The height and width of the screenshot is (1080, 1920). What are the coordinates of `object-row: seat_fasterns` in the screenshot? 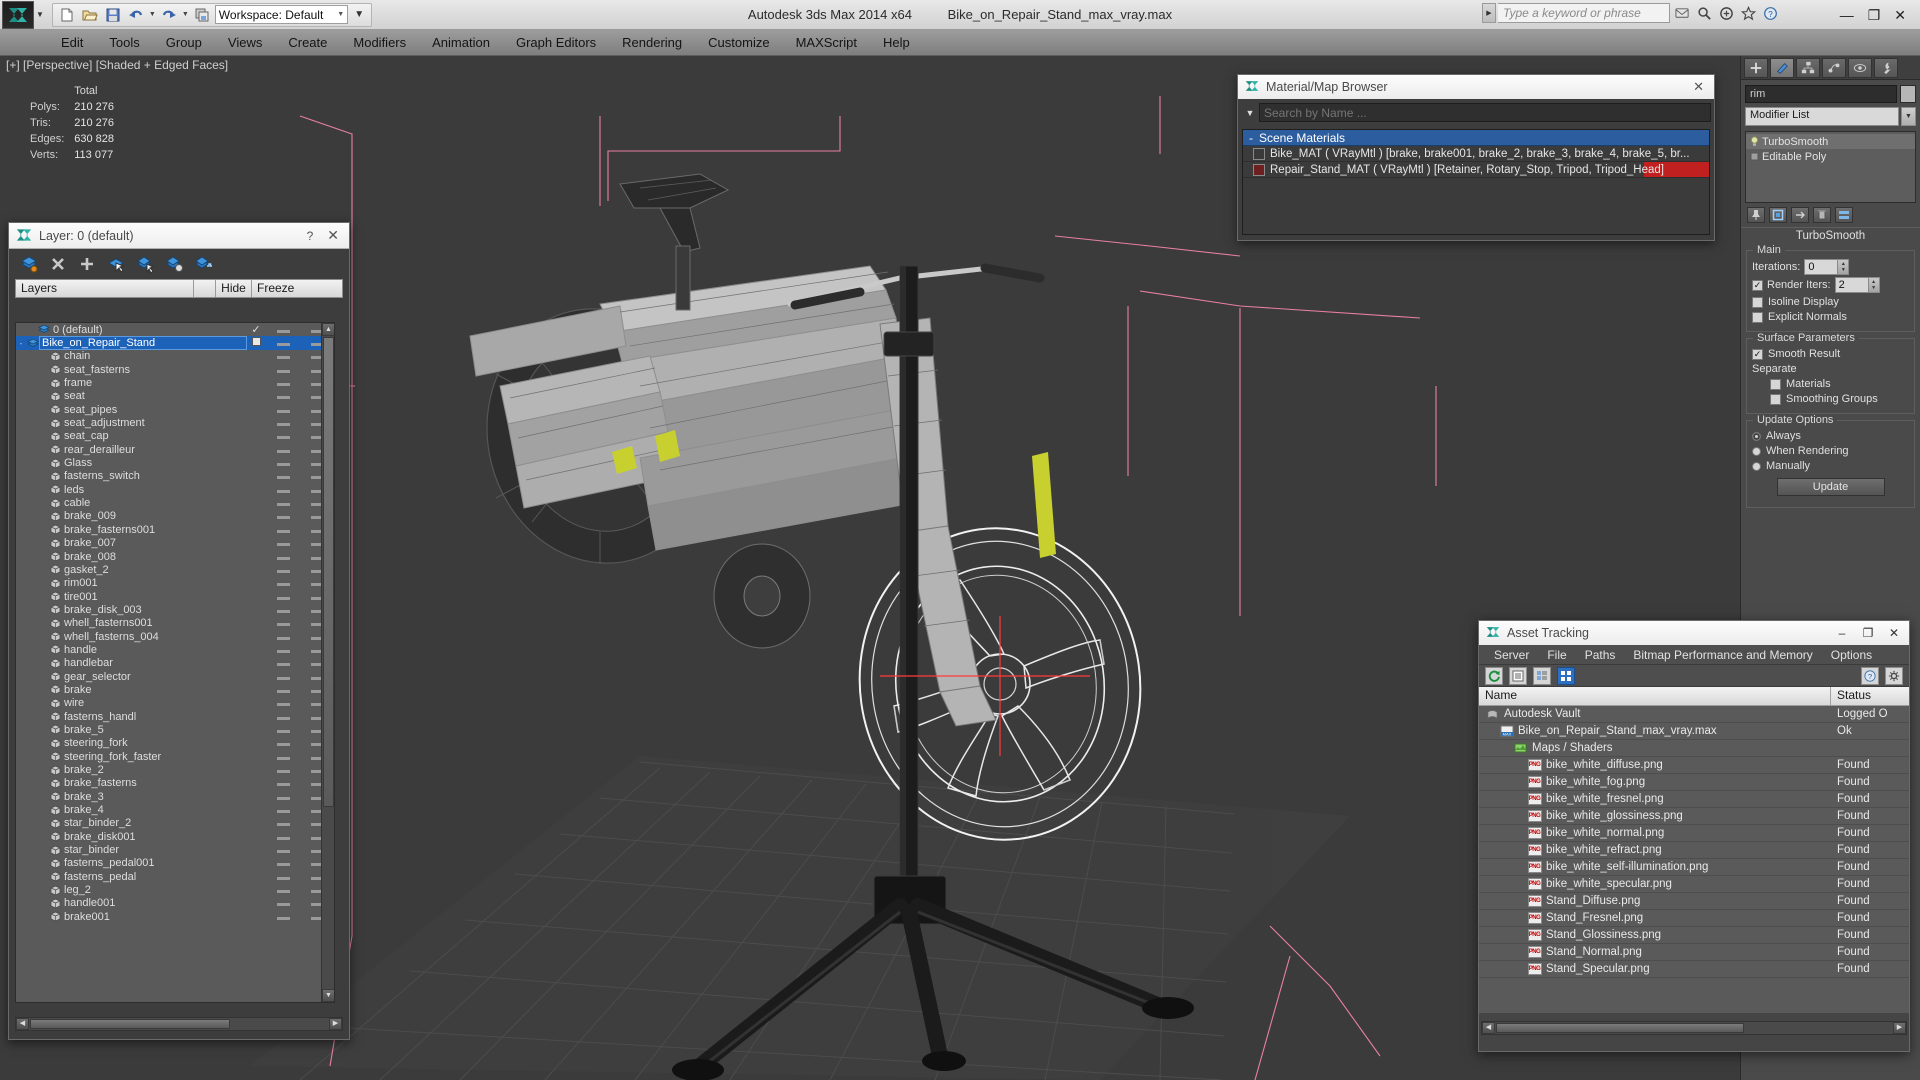 It's located at (175, 369).